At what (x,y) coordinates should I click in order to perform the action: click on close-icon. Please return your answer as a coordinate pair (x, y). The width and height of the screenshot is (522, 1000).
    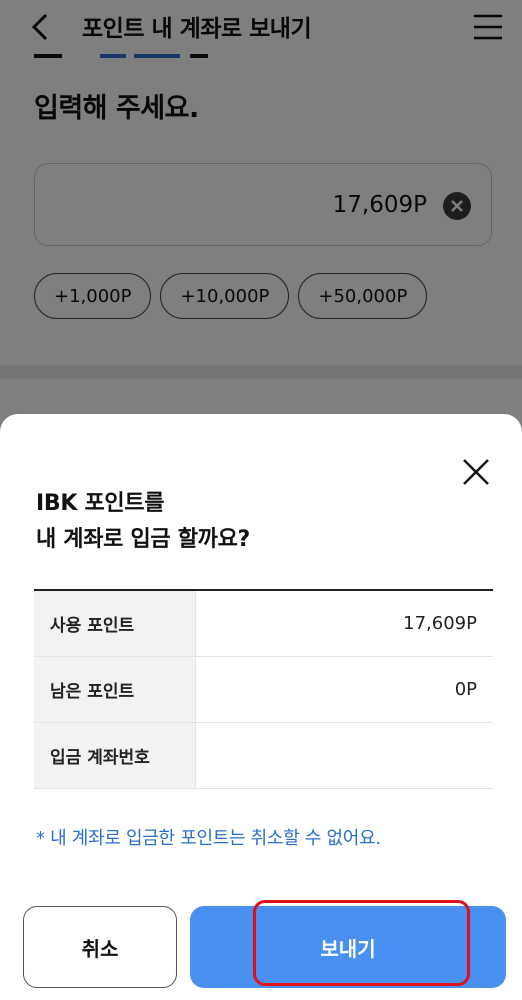
    Looking at the image, I should click on (476, 472).